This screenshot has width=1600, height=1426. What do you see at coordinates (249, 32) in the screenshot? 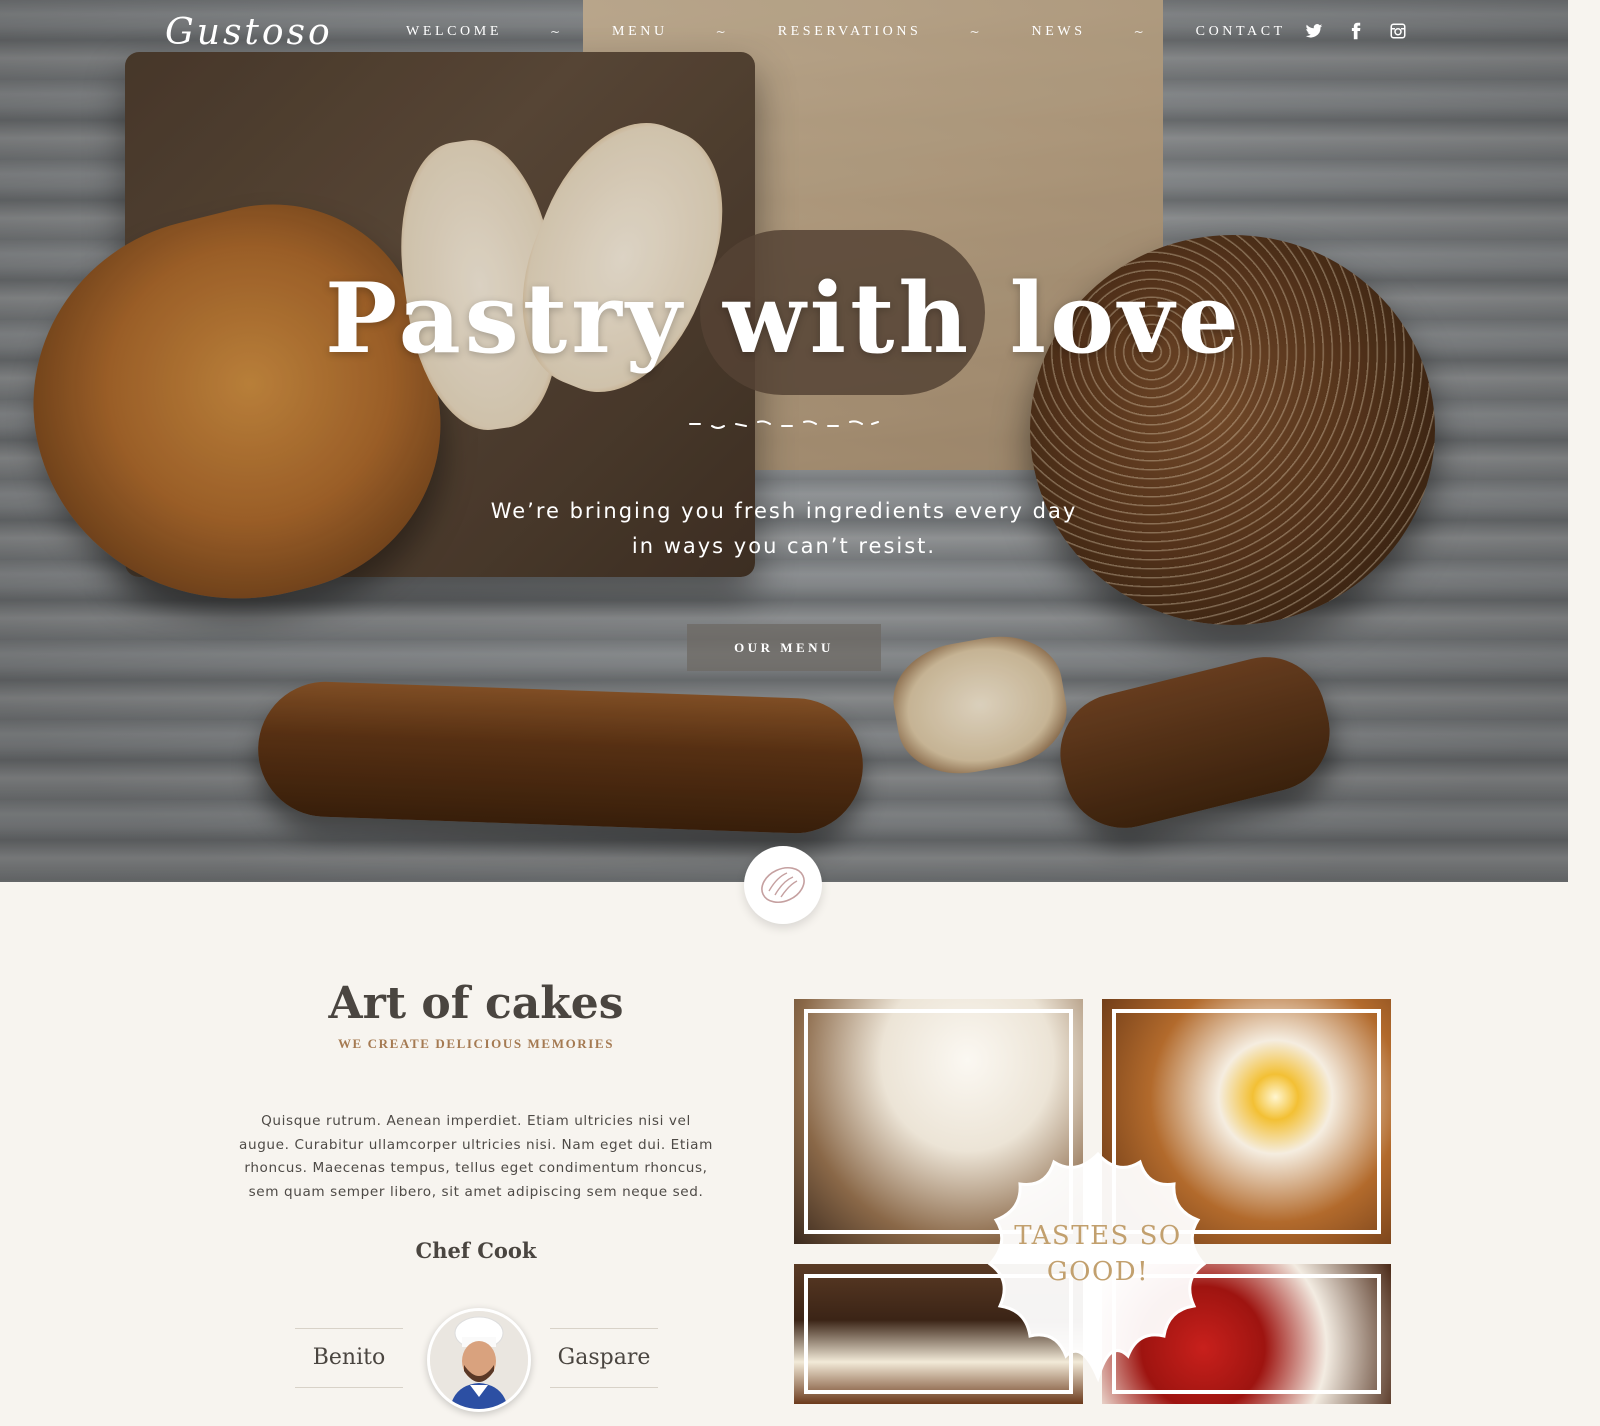
I see `brand-logo: Gustoso` at bounding box center [249, 32].